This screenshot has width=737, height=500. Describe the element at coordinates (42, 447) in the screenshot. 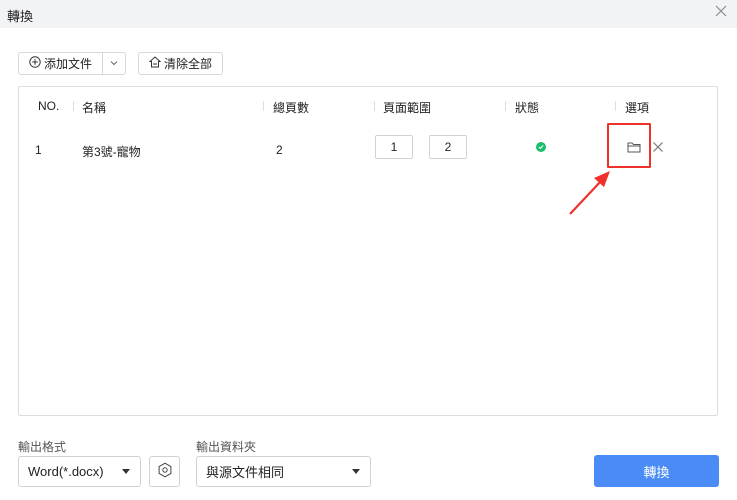

I see `output-format-label: 輸出格式` at that location.